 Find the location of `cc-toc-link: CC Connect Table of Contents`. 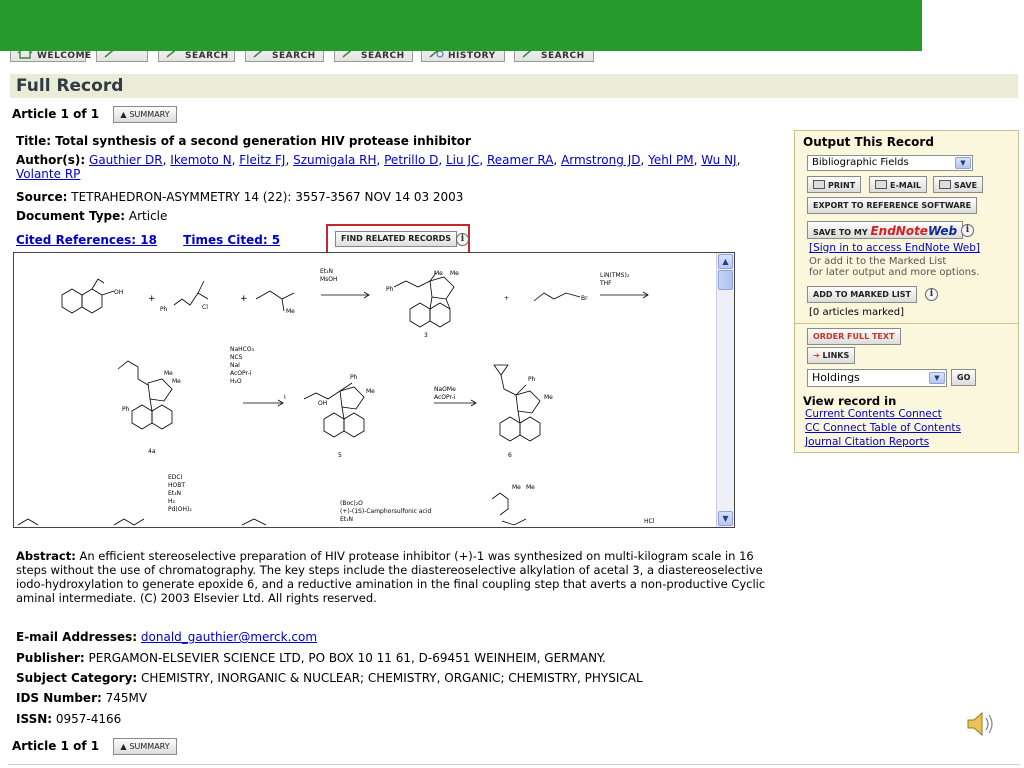

cc-toc-link: CC Connect Table of Contents is located at coordinates (883, 428).